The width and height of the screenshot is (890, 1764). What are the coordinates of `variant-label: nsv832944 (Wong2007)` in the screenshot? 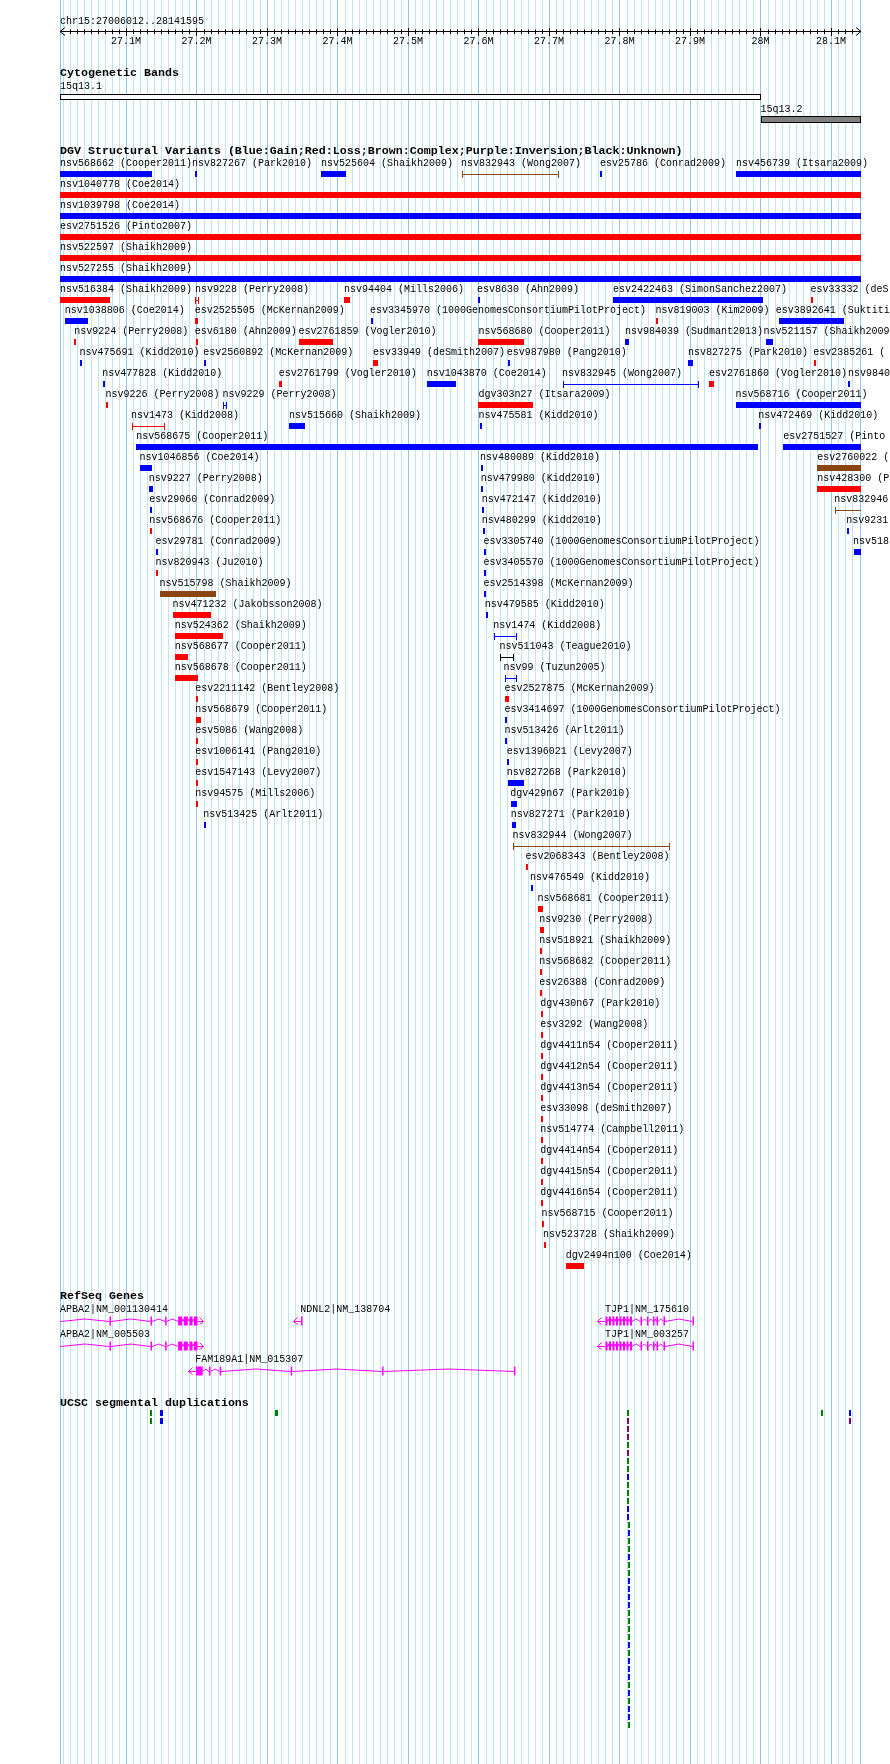 It's located at (572, 835).